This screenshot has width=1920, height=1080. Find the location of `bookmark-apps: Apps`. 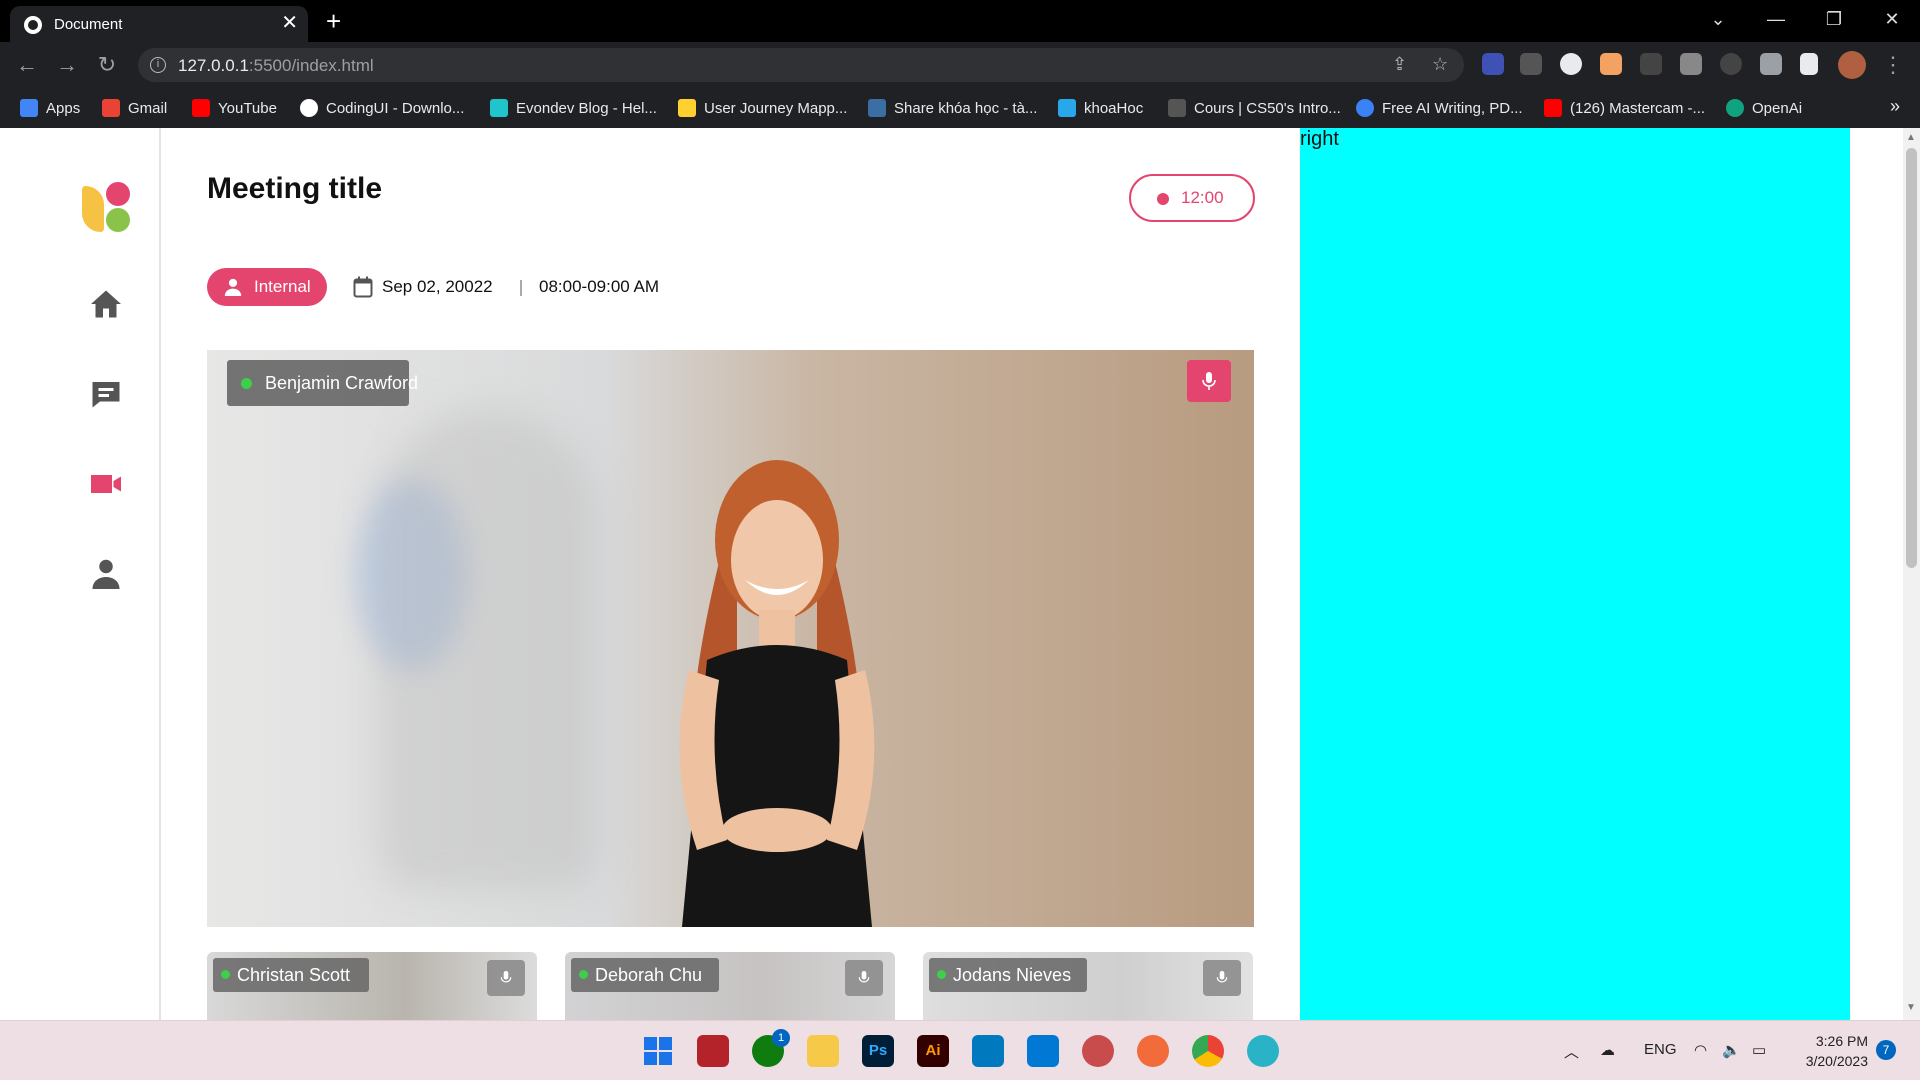

bookmark-apps: Apps is located at coordinates (50, 109).